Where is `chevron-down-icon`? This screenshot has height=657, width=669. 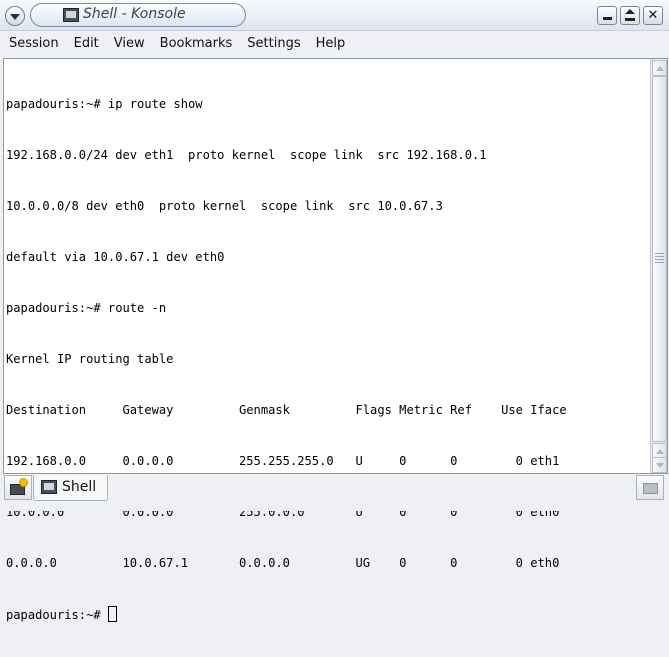 chevron-down-icon is located at coordinates (15, 17).